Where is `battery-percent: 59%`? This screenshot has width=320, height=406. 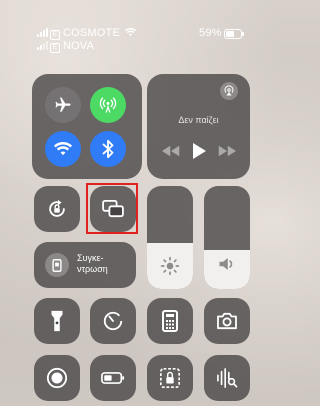 battery-percent: 59% is located at coordinates (210, 33).